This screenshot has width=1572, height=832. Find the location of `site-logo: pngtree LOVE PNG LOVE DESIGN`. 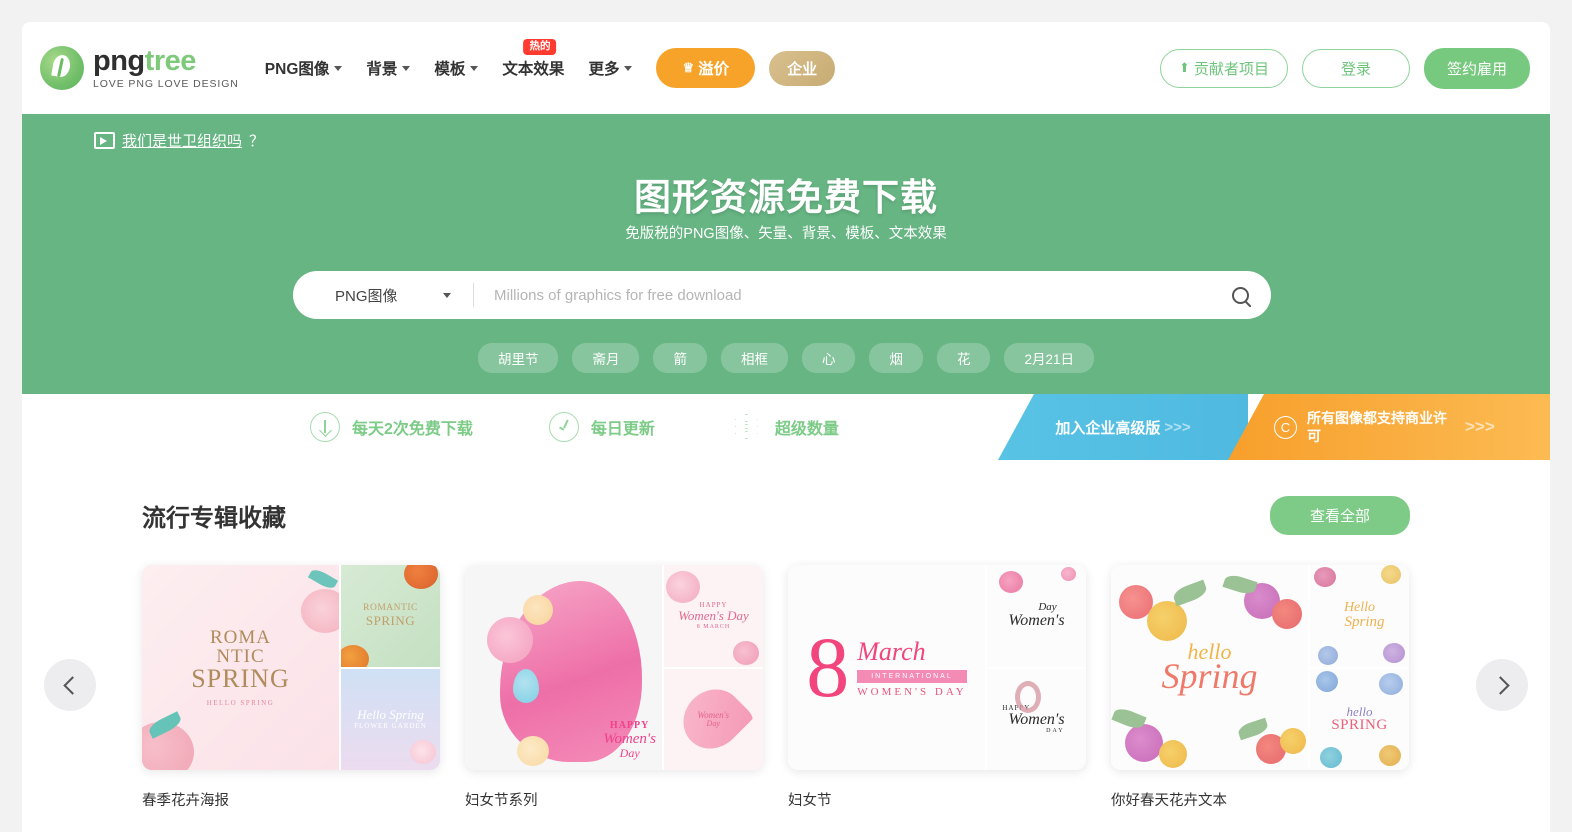

site-logo: pngtree LOVE PNG LOVE DESIGN is located at coordinates (139, 68).